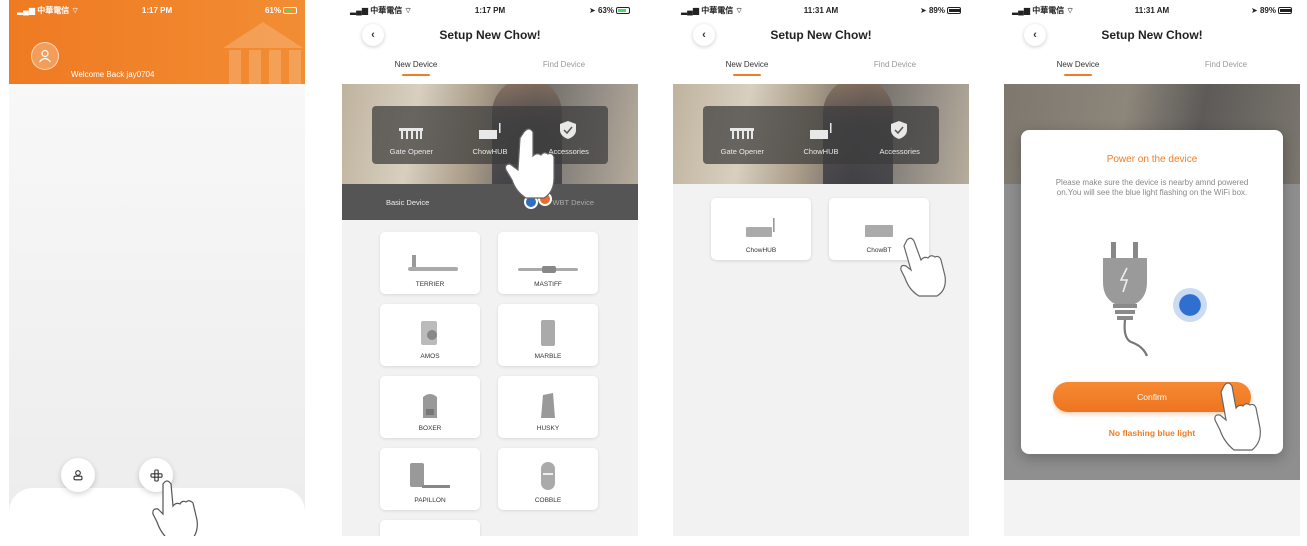 This screenshot has width=1307, height=546. Describe the element at coordinates (761, 250) in the screenshot. I see `device-name: ChowHUB` at that location.